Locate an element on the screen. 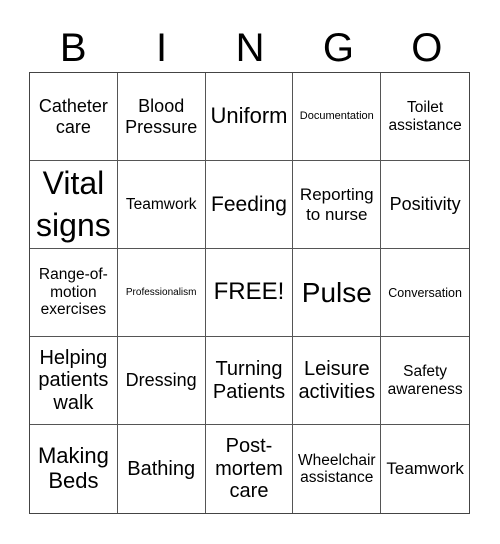  bingo-cell: Turning Patients is located at coordinates (249, 381).